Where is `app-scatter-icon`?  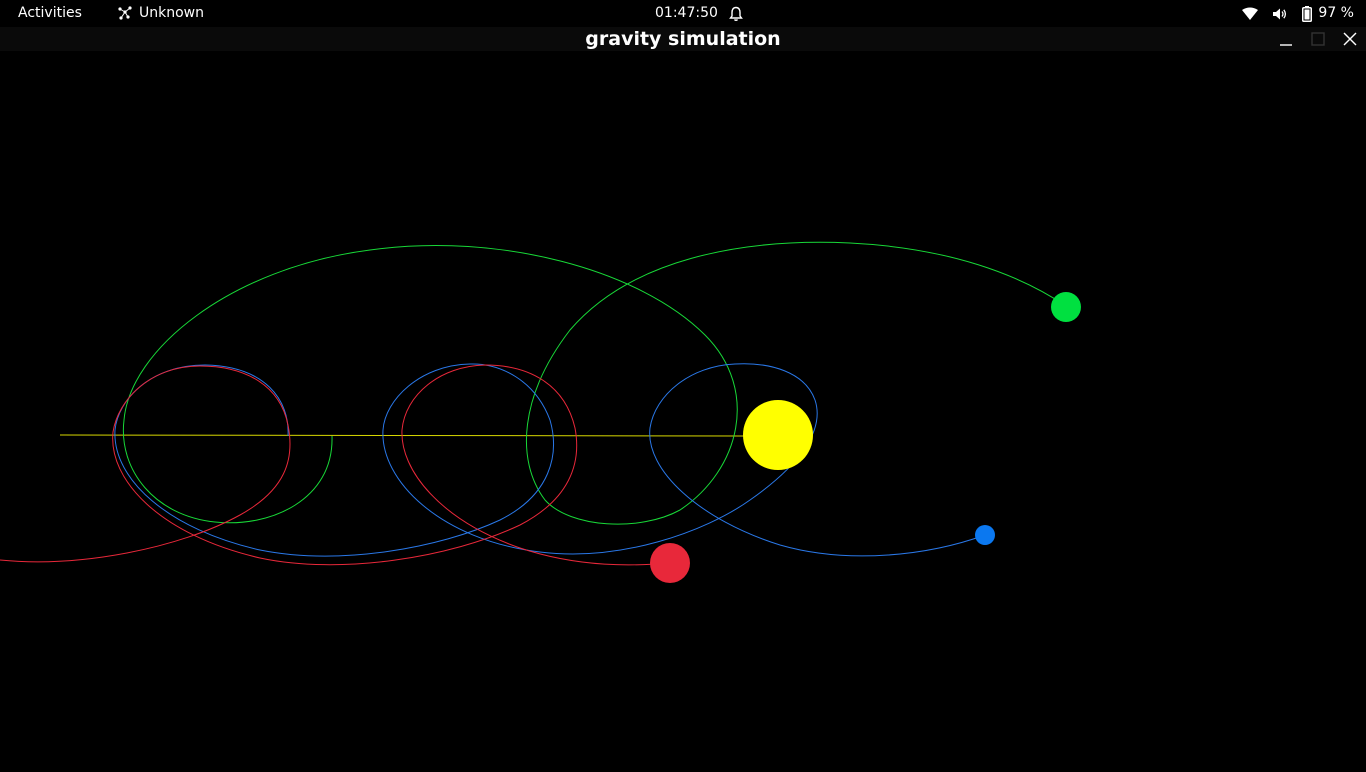 app-scatter-icon is located at coordinates (125, 12).